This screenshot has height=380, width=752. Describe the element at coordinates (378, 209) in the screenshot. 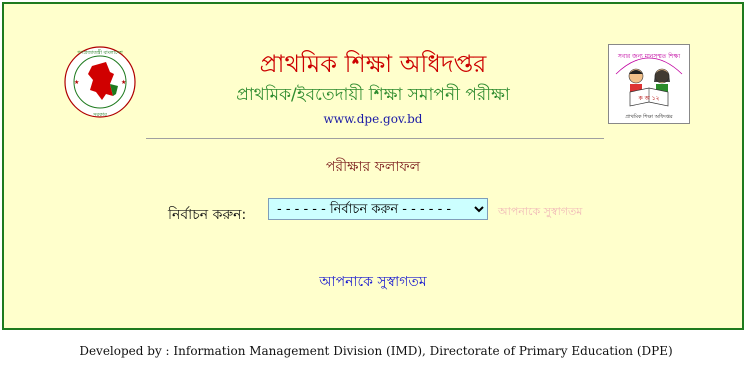

I see `exam-select: - - - - - - নির্বাচন করুন - - - - - -` at that location.